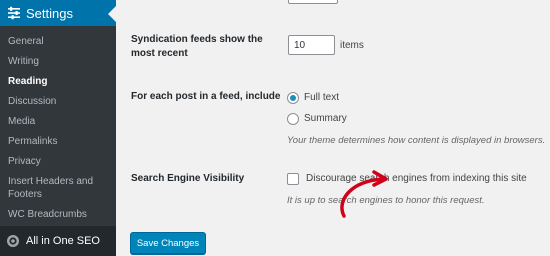 The height and width of the screenshot is (256, 550). Describe the element at coordinates (58, 188) in the screenshot. I see `submenu-item-insert-headers-footers: Insert Headers and Footers` at that location.